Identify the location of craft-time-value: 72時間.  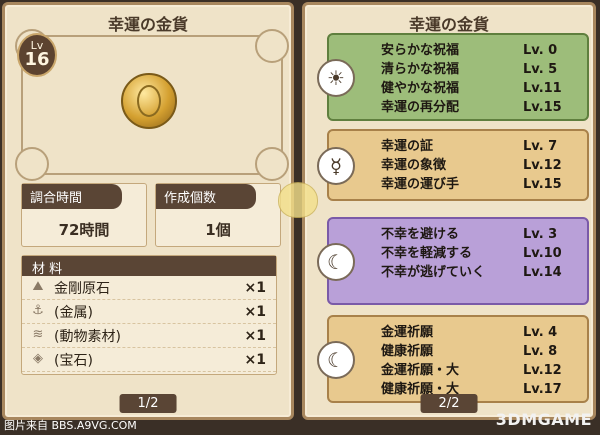
(84, 230).